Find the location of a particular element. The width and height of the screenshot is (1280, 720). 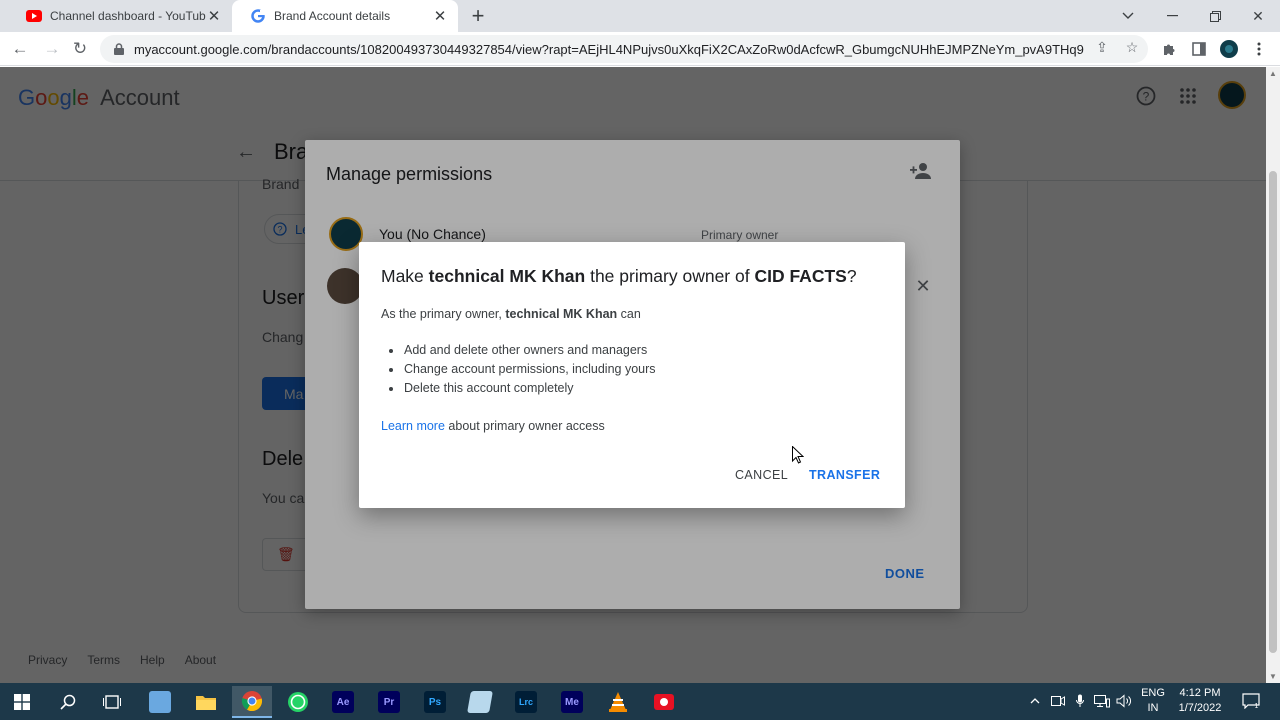

bookmark-star-icon: ☆ is located at coordinates (1132, 47).